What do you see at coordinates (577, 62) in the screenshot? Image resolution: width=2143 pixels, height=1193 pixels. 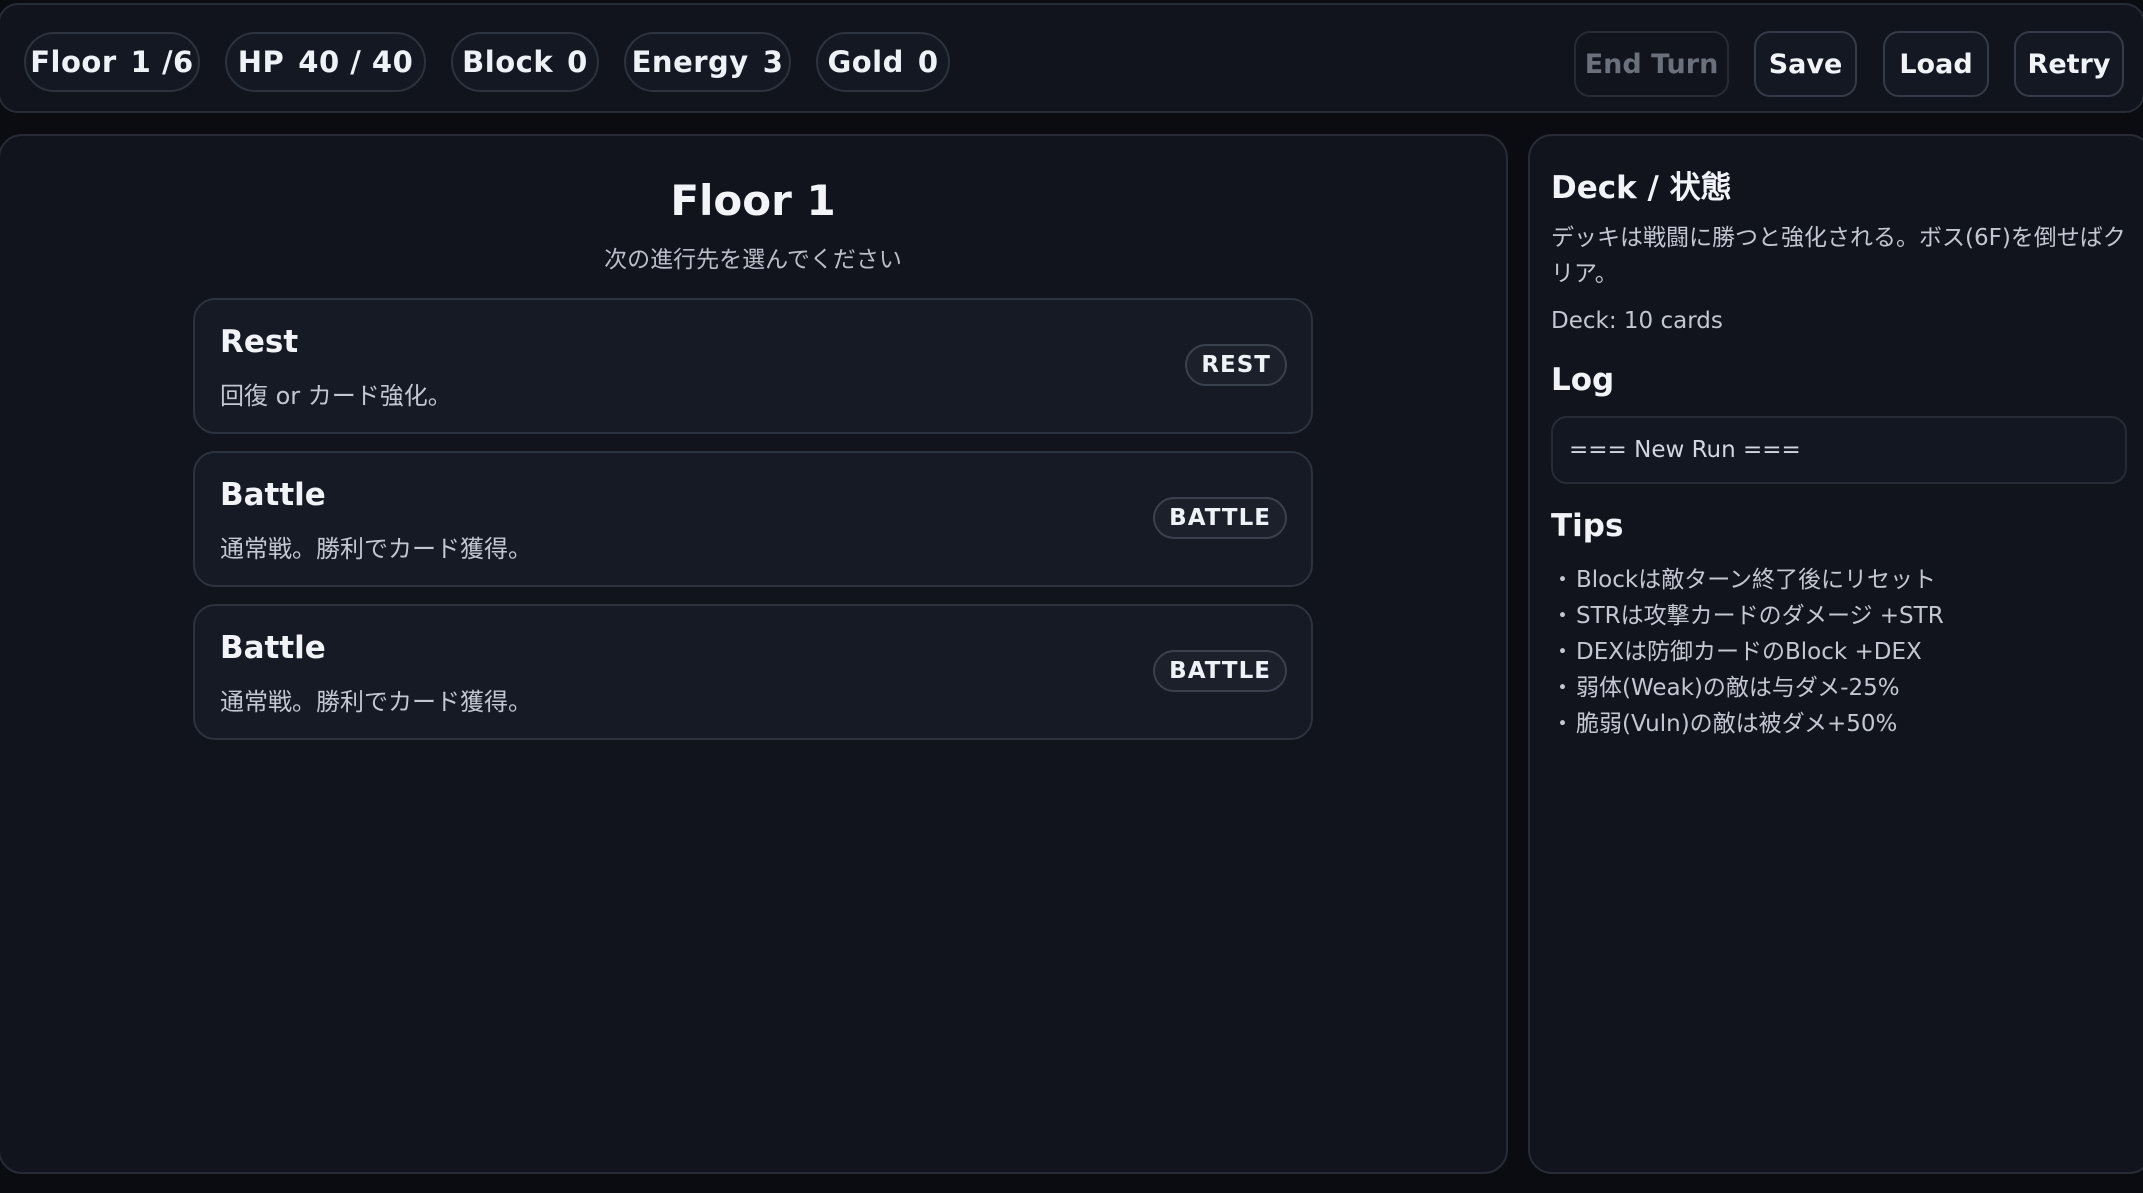 I see `block-value: 0` at bounding box center [577, 62].